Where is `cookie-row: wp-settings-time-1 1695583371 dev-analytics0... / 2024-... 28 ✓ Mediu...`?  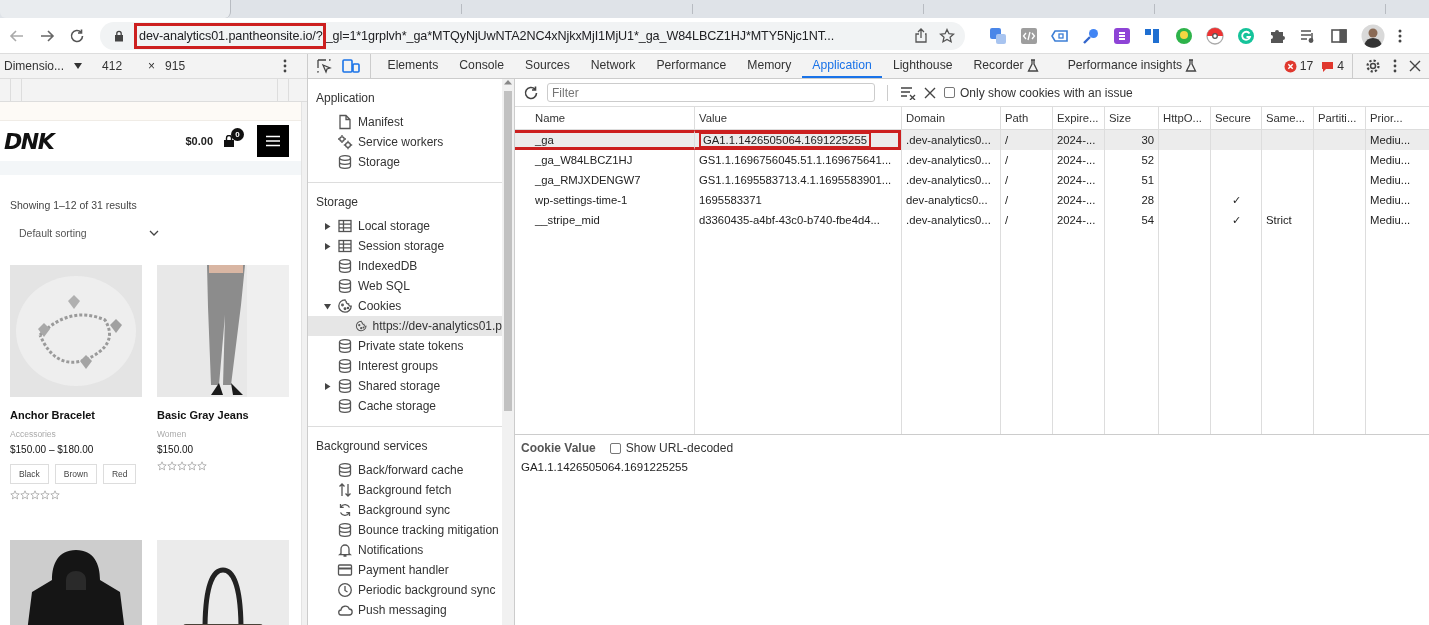
cookie-row: wp-settings-time-1 1695583371 dev-analytics0... / 2024-... 28 ✓ Mediu... is located at coordinates (972, 200).